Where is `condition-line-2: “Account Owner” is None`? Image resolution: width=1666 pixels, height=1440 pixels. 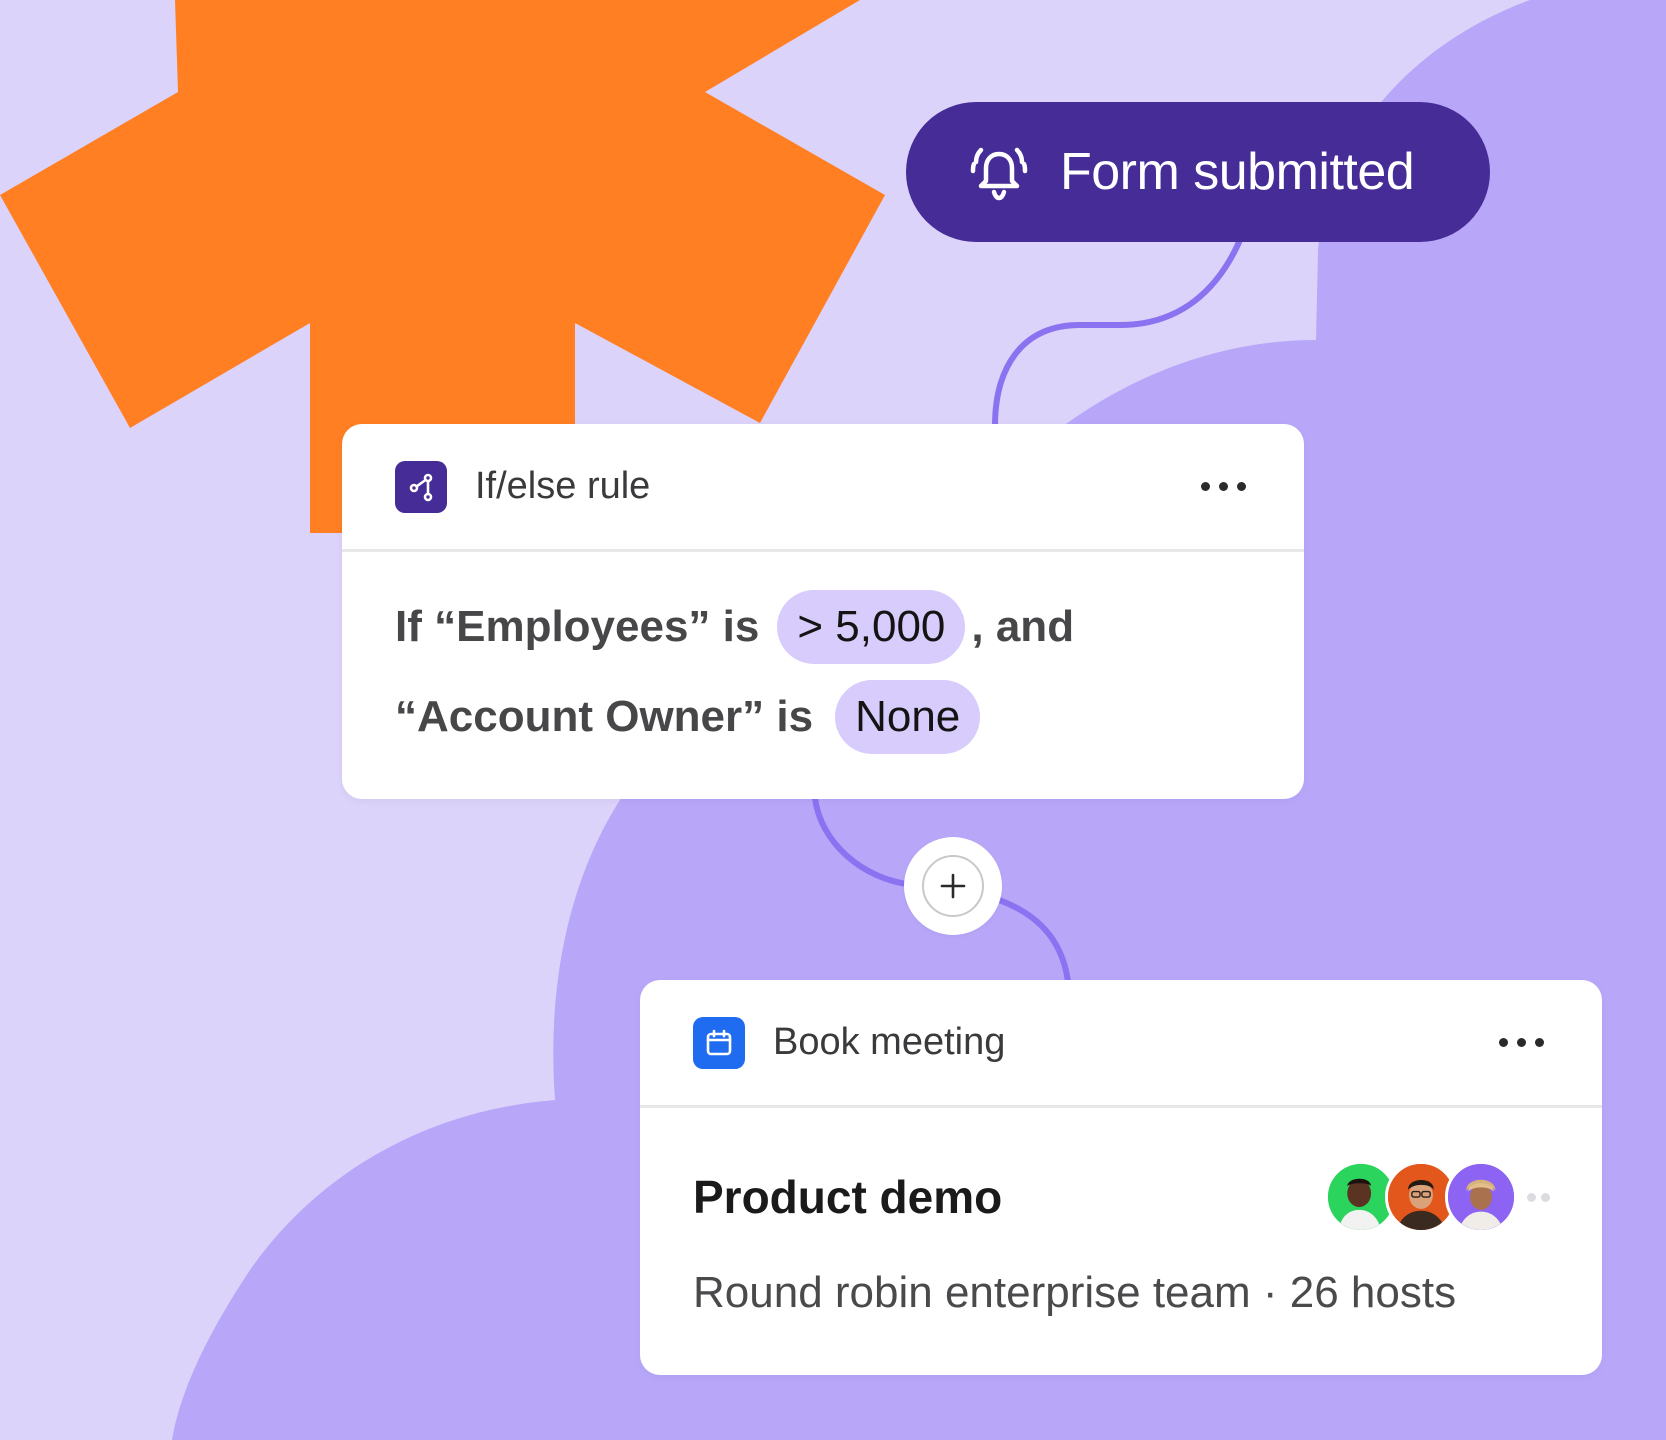
condition-line-2: “Account Owner” is None is located at coordinates (849, 717).